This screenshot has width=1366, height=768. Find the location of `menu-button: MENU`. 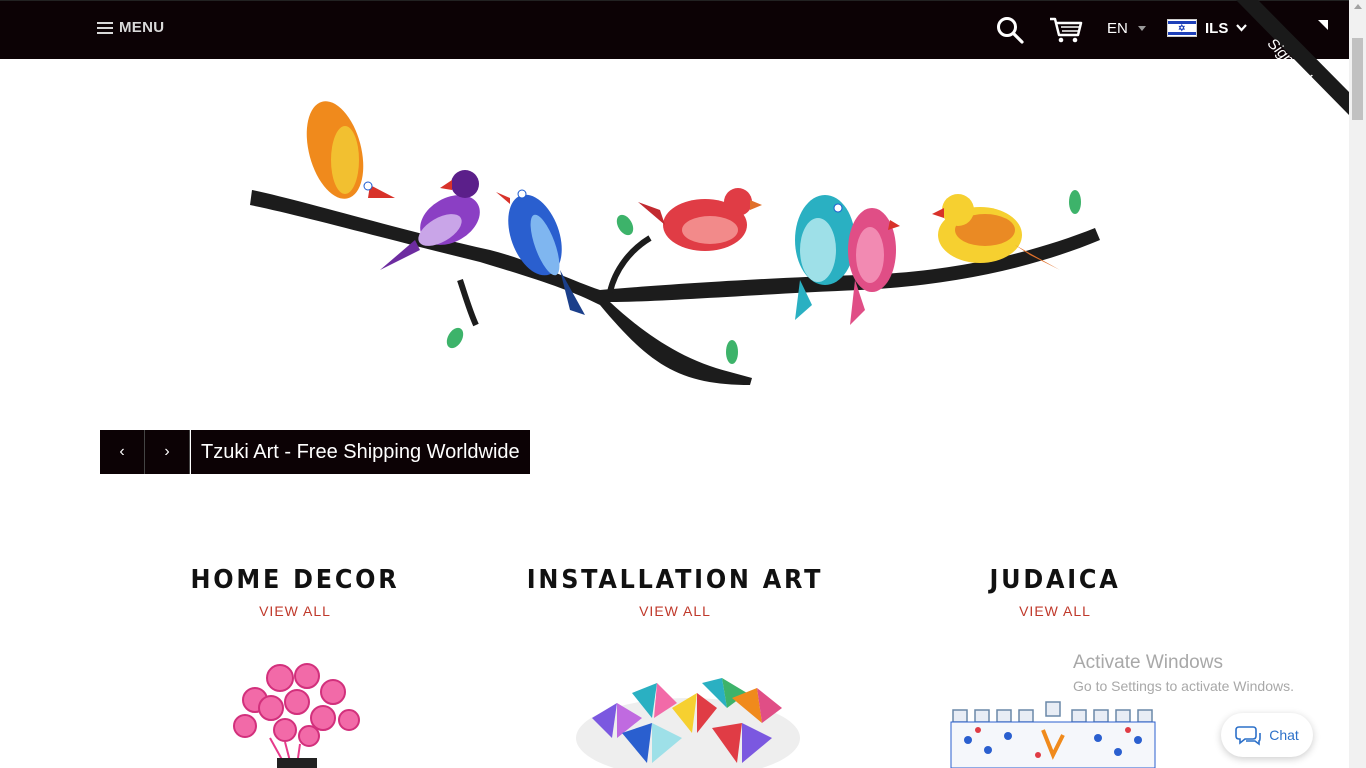

menu-button: MENU is located at coordinates (130, 27).